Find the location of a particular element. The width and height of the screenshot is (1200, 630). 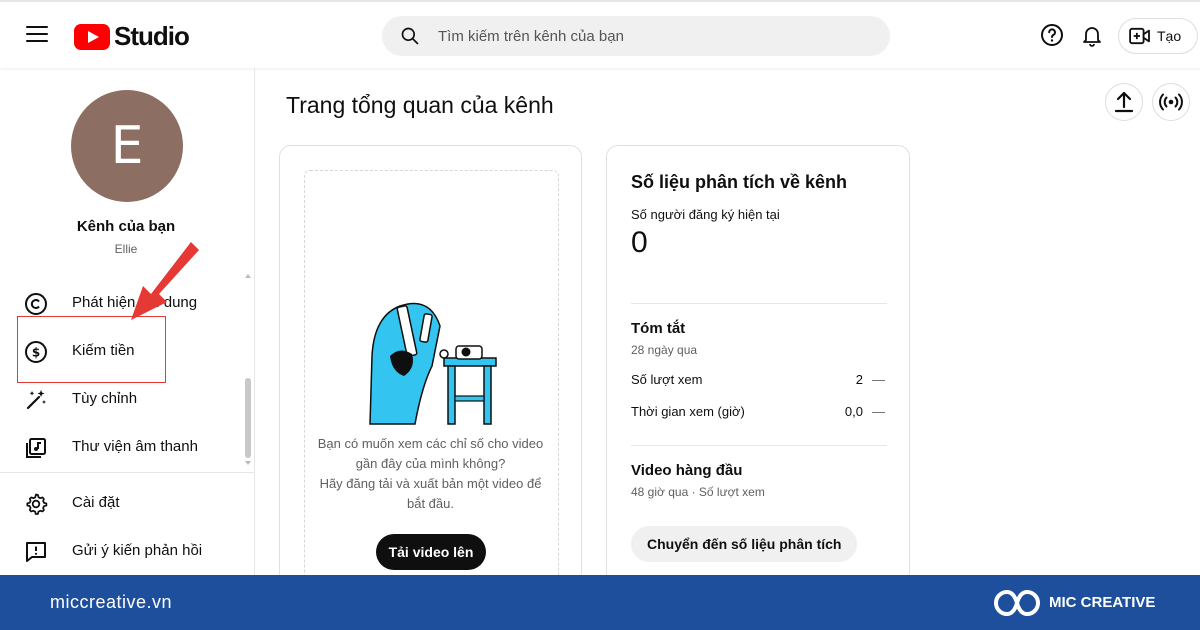

live-broadcast-icon is located at coordinates (1171, 102).